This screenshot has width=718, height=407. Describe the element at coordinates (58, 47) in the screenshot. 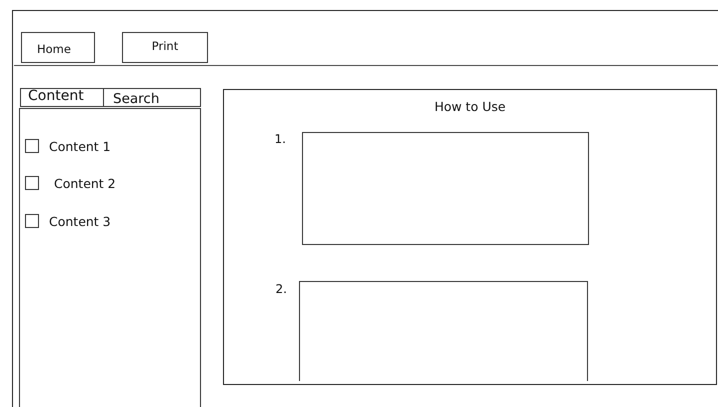

I see `toolbar-button: Home` at that location.